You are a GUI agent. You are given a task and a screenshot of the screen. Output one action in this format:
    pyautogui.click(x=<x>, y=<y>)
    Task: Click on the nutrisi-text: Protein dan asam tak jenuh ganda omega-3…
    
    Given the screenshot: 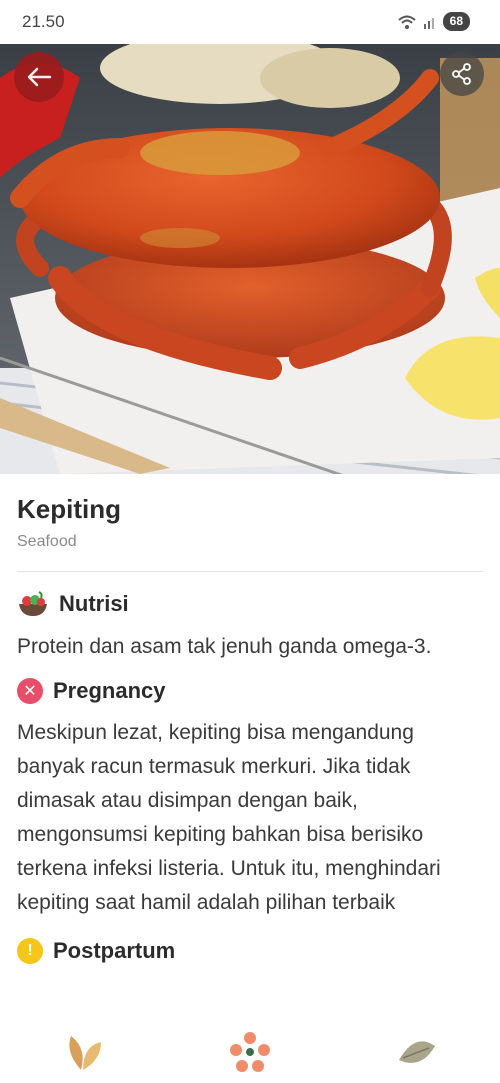 What is the action you would take?
    pyautogui.click(x=224, y=646)
    